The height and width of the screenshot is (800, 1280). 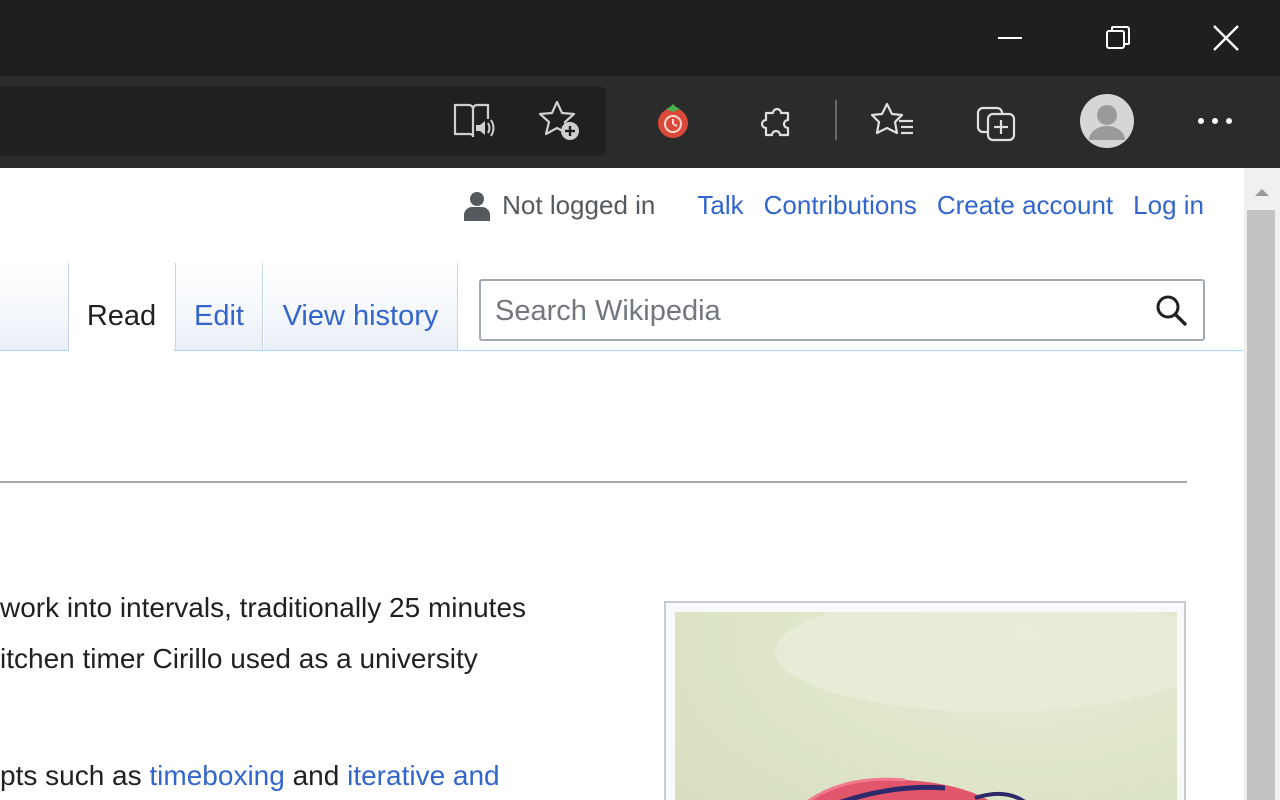 What do you see at coordinates (303, 121) in the screenshot?
I see `address-bar` at bounding box center [303, 121].